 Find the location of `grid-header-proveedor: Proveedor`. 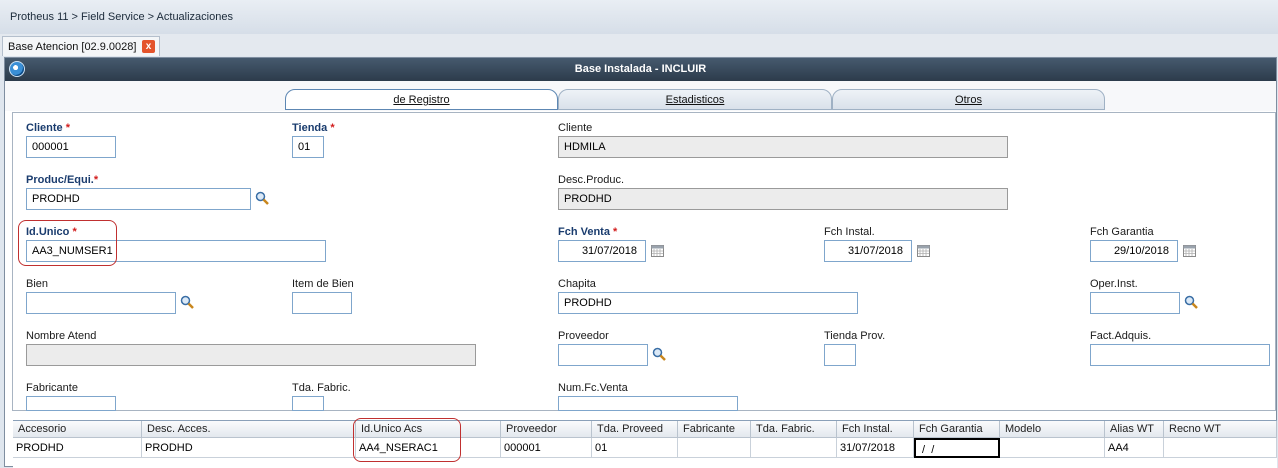

grid-header-proveedor: Proveedor is located at coordinates (546, 429).